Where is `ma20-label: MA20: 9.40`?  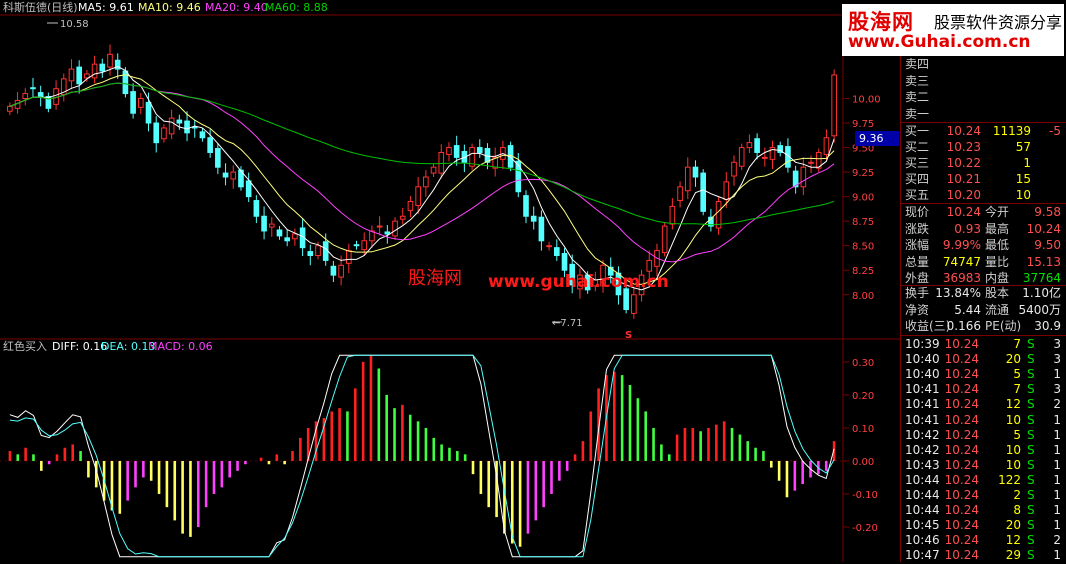
ma20-label: MA20: 9.40 is located at coordinates (236, 7).